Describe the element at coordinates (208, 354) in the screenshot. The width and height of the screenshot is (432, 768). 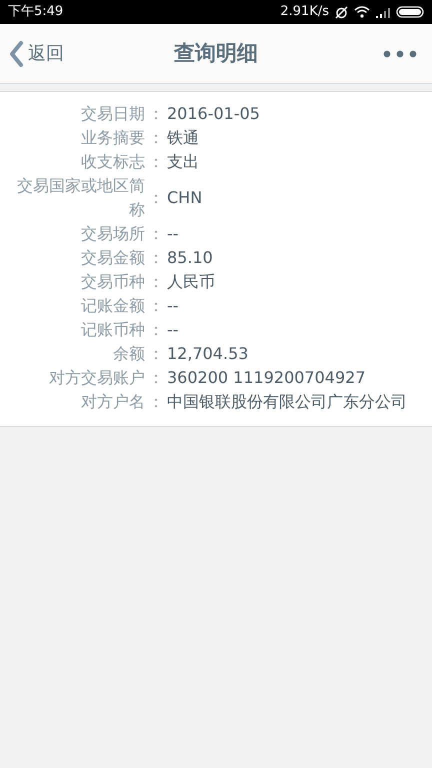
I see `detail-value: 12,704.53` at that location.